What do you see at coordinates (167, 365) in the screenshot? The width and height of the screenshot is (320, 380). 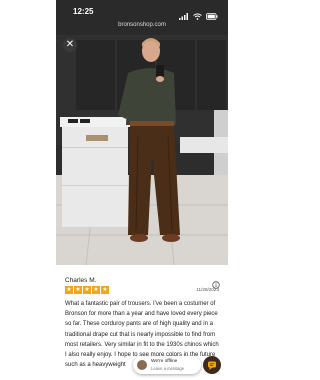 I see `chat-popup: We're offline Leave a message` at bounding box center [167, 365].